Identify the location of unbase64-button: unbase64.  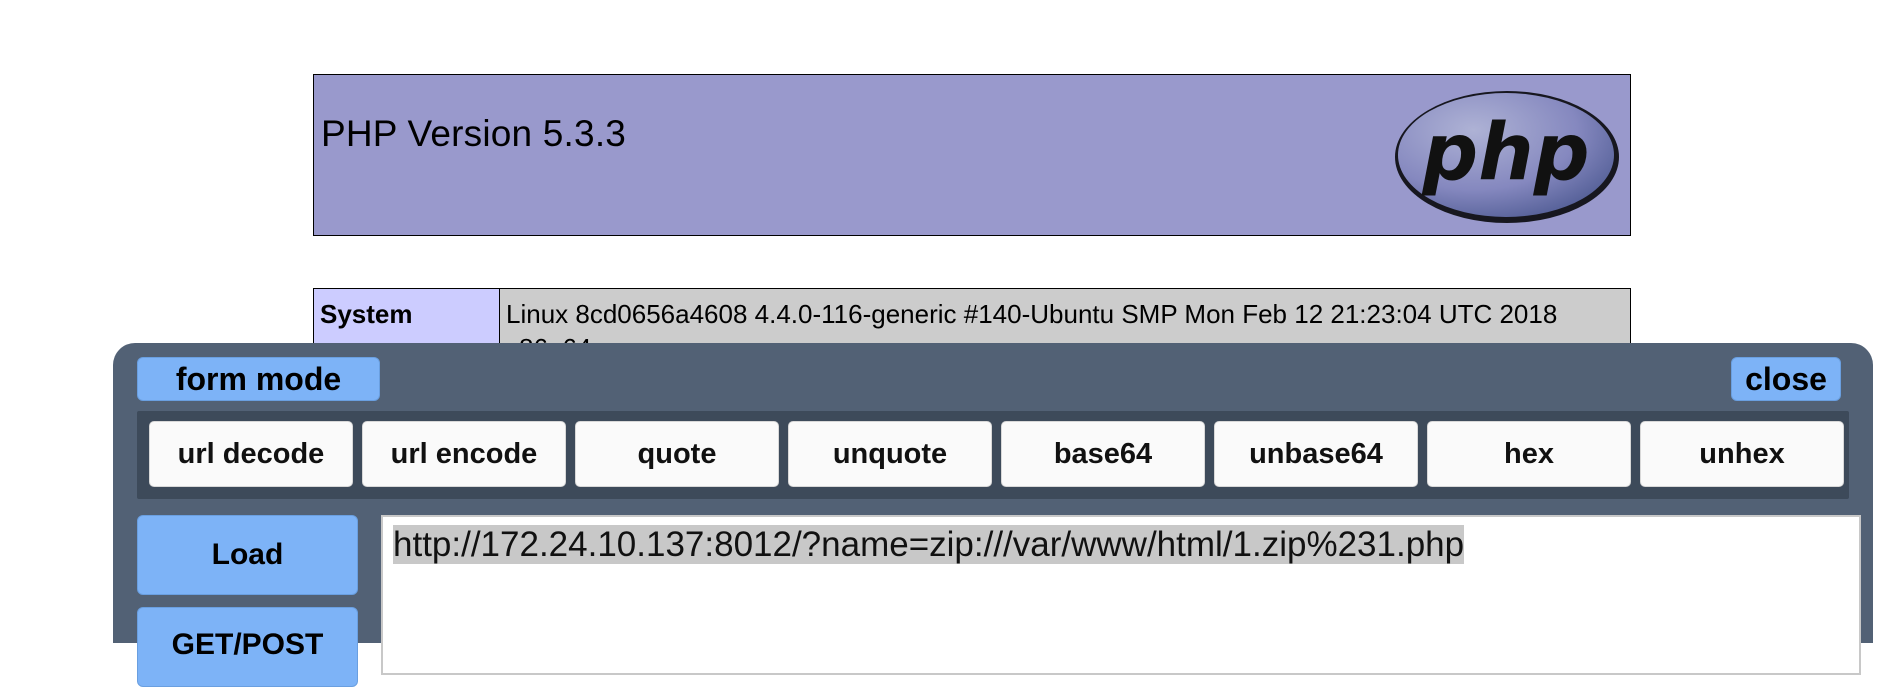
(1316, 454).